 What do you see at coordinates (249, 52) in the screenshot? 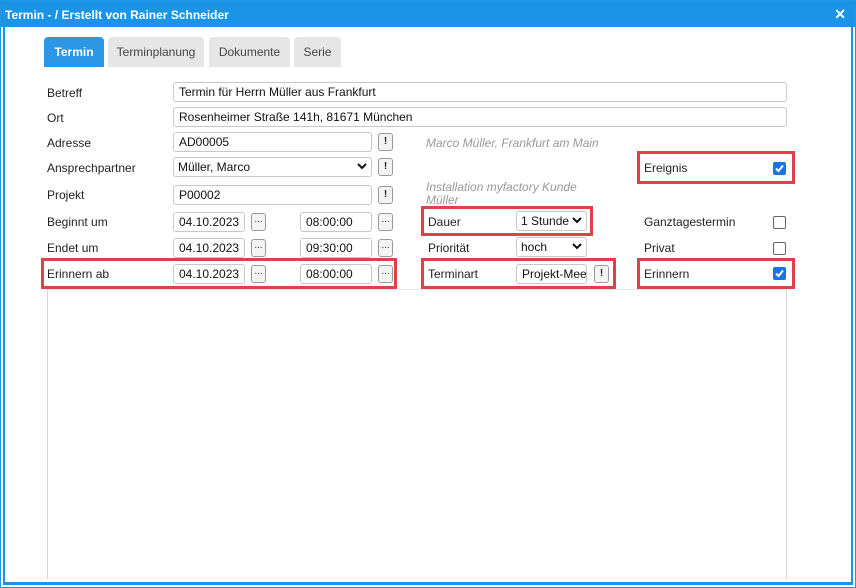
I see `tab-dokumente: Dokumente` at bounding box center [249, 52].